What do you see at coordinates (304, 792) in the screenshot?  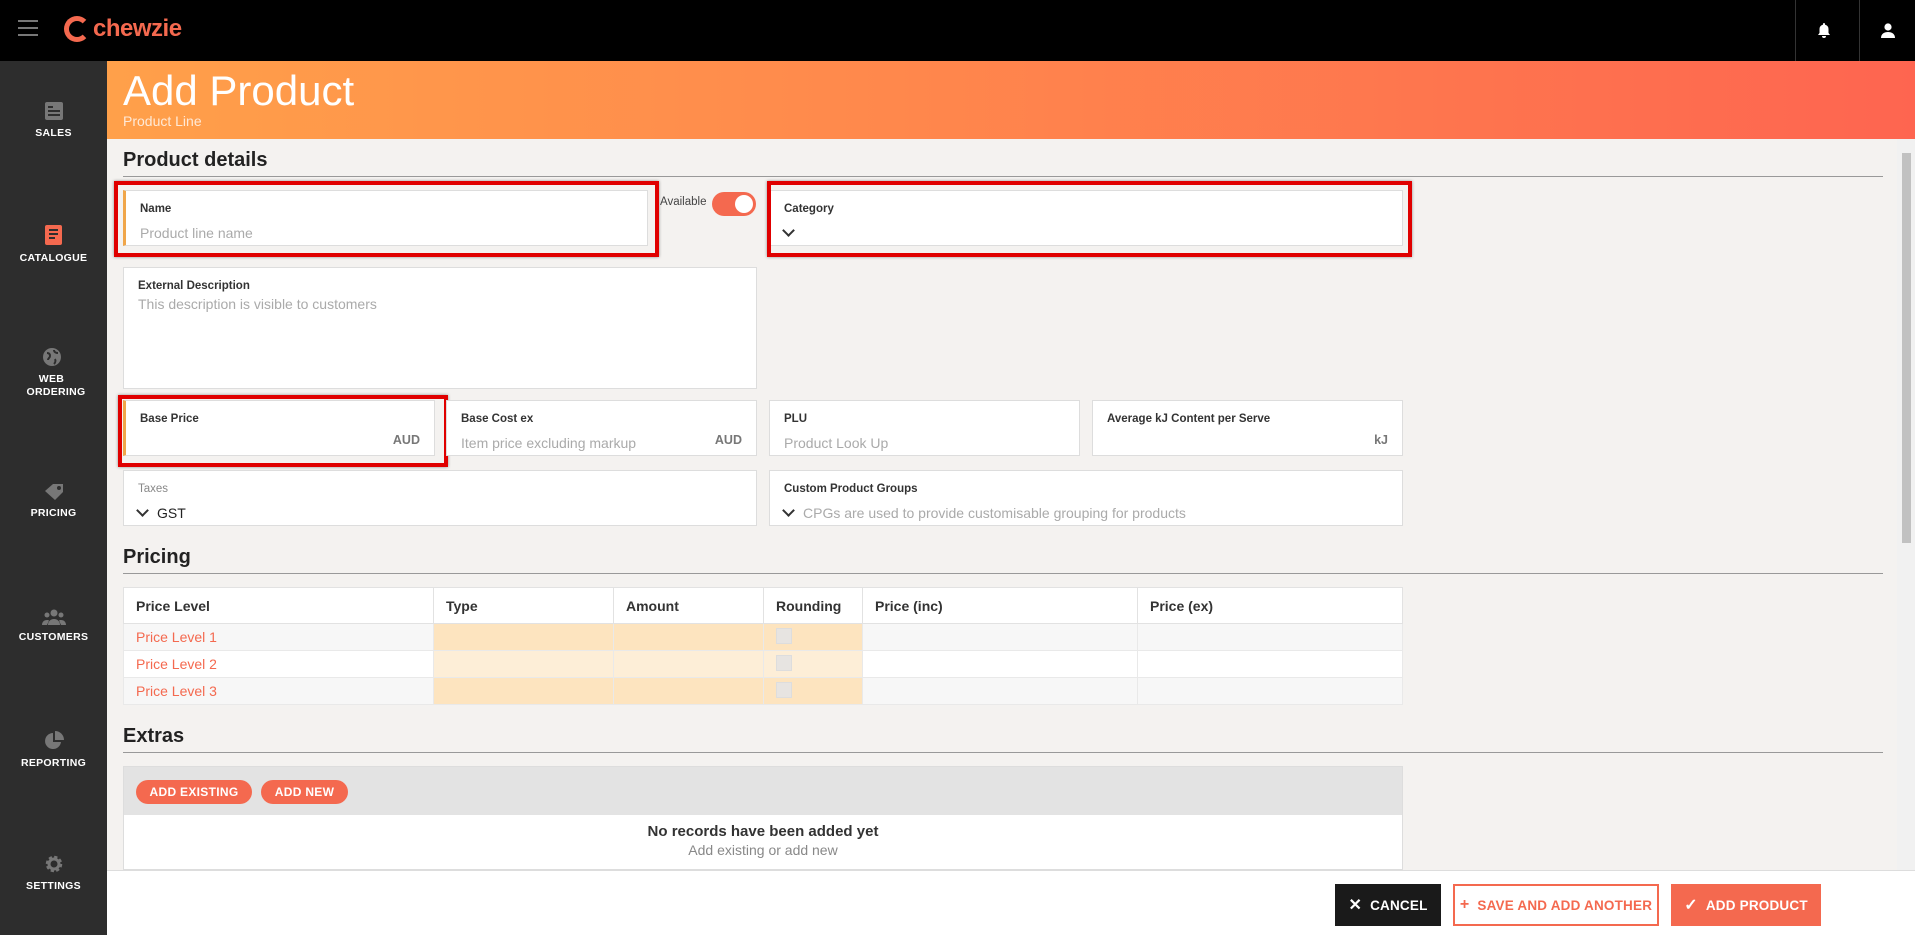 I see `add-new-button: ADD NEW` at bounding box center [304, 792].